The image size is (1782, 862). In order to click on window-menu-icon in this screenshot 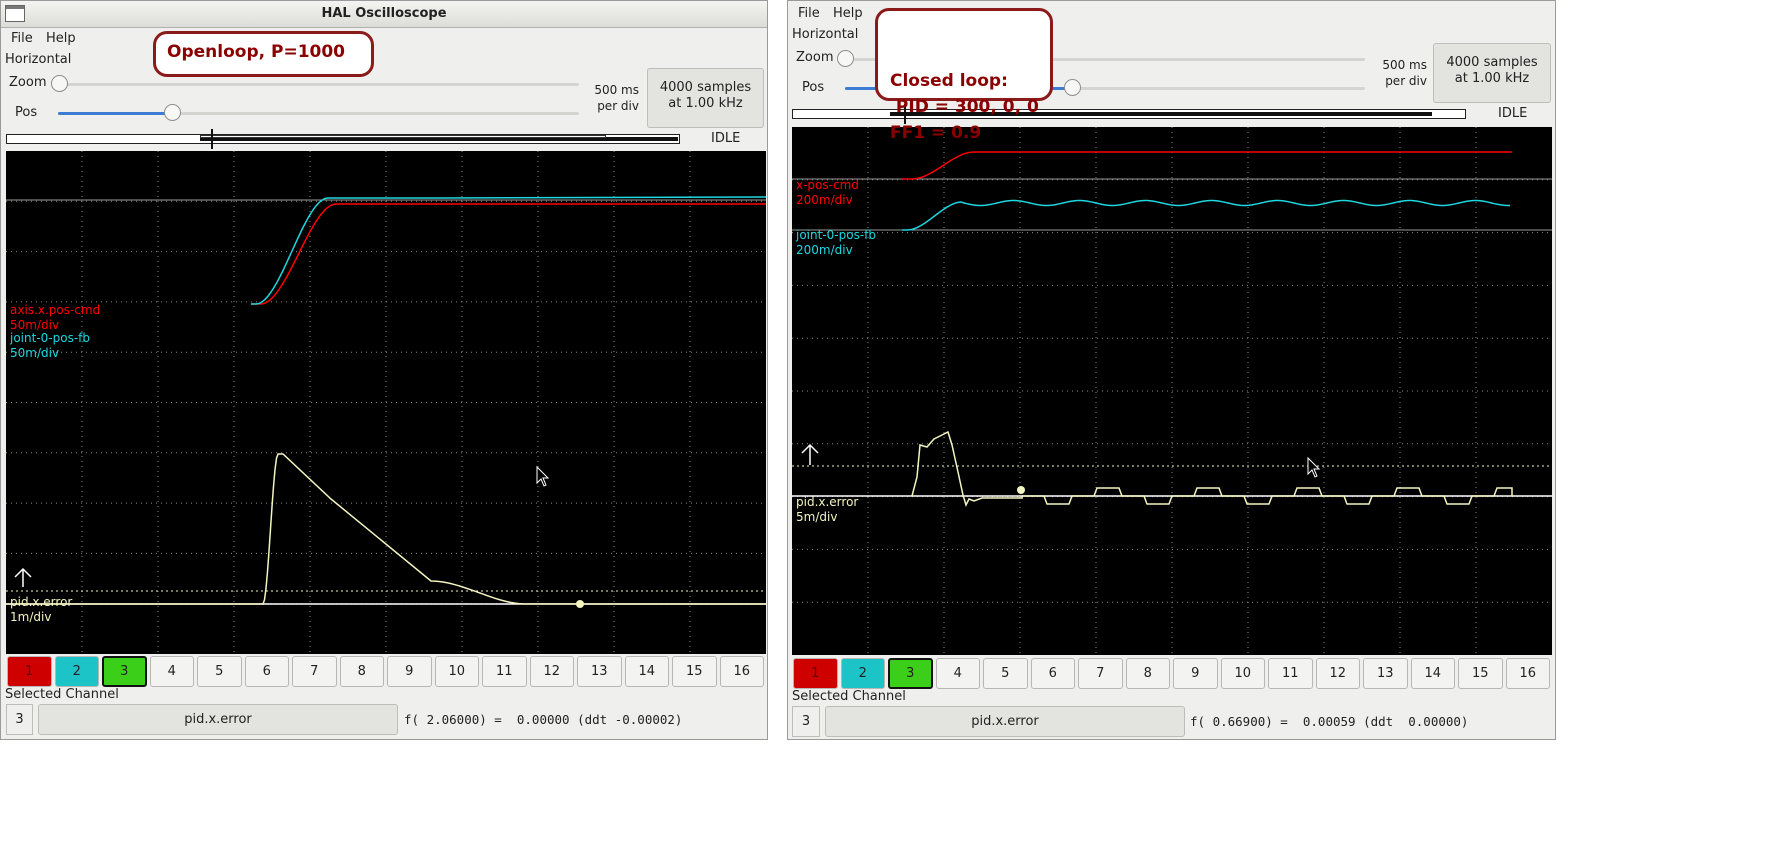, I will do `click(15, 13)`.